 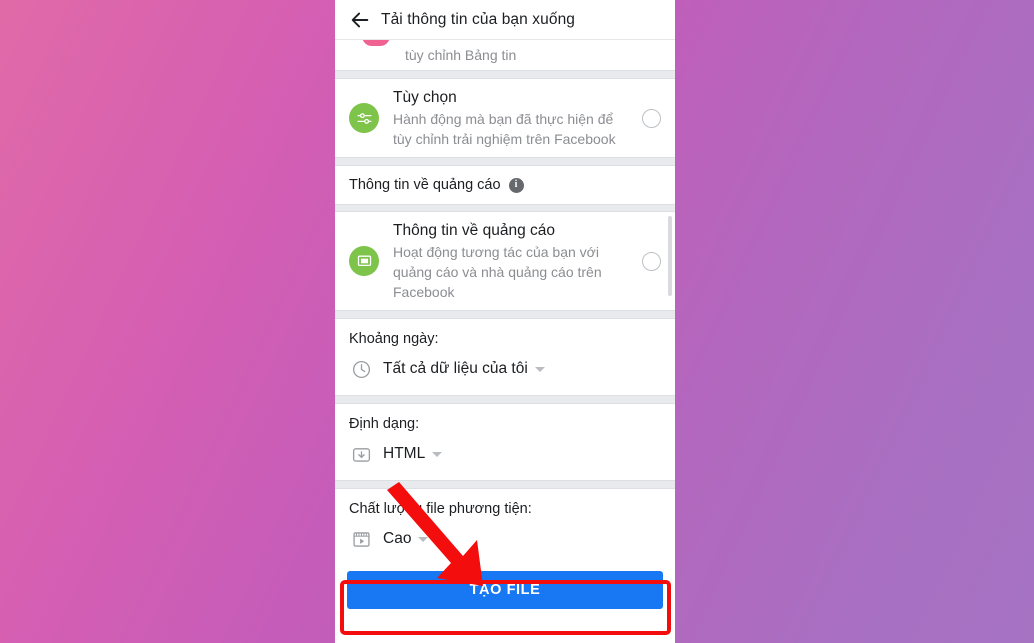 I want to click on info-icon: i, so click(x=516, y=185).